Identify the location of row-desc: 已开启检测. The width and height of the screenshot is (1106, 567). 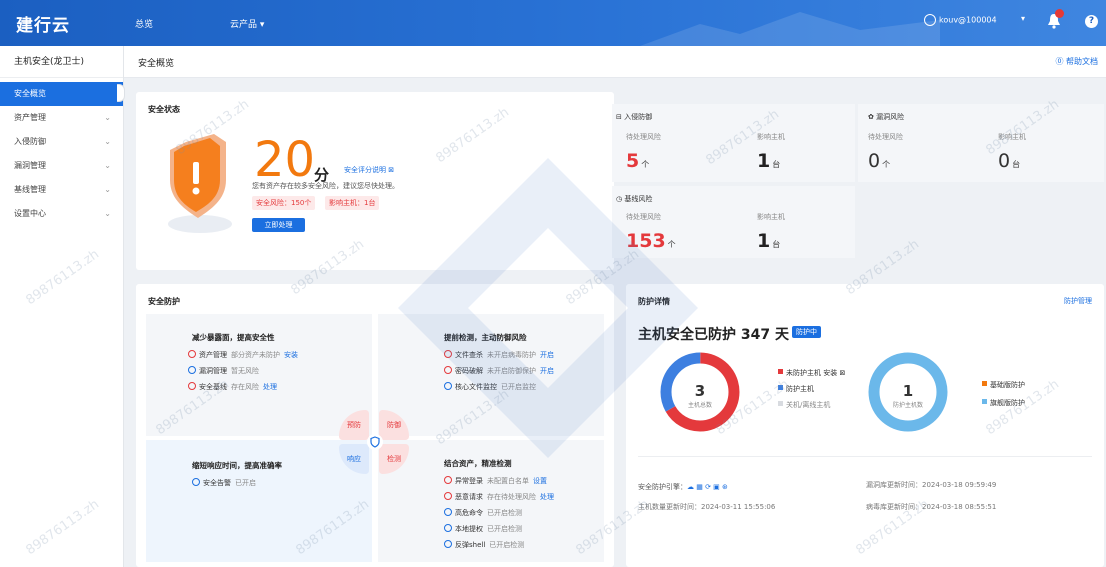
(504, 513).